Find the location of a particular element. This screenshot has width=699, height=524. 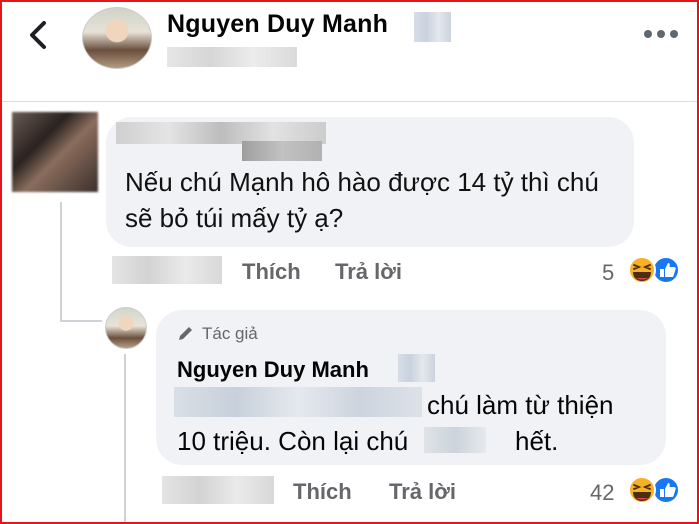

blurred-post-timestamp is located at coordinates (232, 57).